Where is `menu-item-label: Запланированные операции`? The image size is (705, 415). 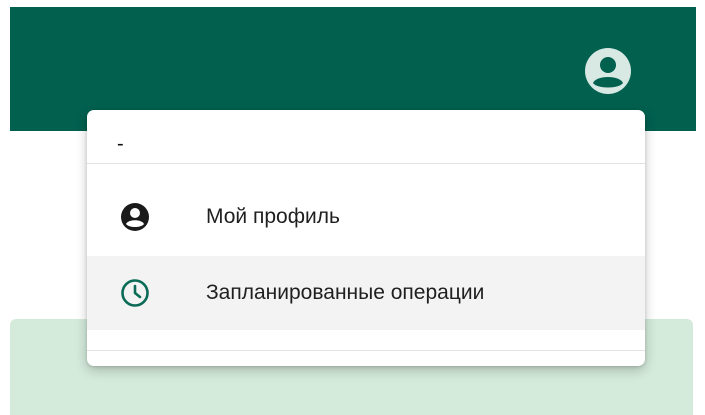
menu-item-label: Запланированные операции is located at coordinates (345, 292).